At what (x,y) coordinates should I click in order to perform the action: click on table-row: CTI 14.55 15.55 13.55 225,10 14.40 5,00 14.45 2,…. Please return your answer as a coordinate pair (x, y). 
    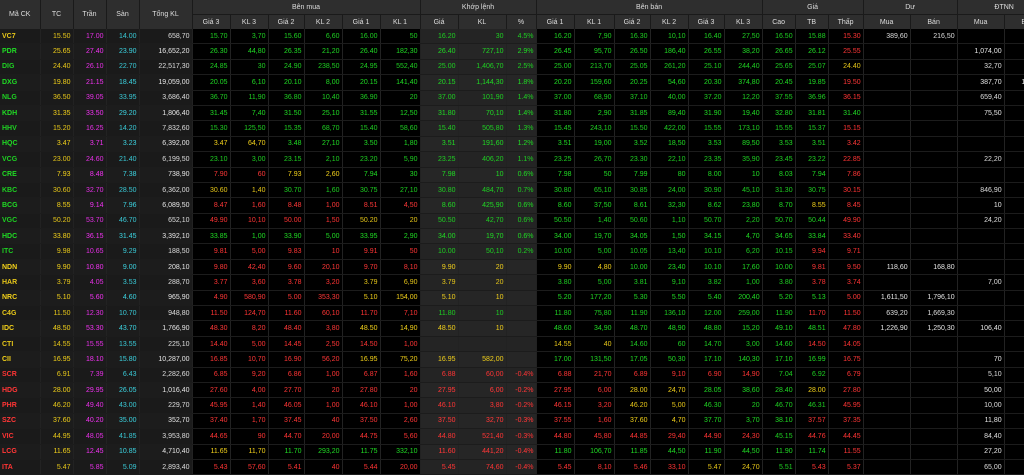
    Looking at the image, I should click on (512, 344).